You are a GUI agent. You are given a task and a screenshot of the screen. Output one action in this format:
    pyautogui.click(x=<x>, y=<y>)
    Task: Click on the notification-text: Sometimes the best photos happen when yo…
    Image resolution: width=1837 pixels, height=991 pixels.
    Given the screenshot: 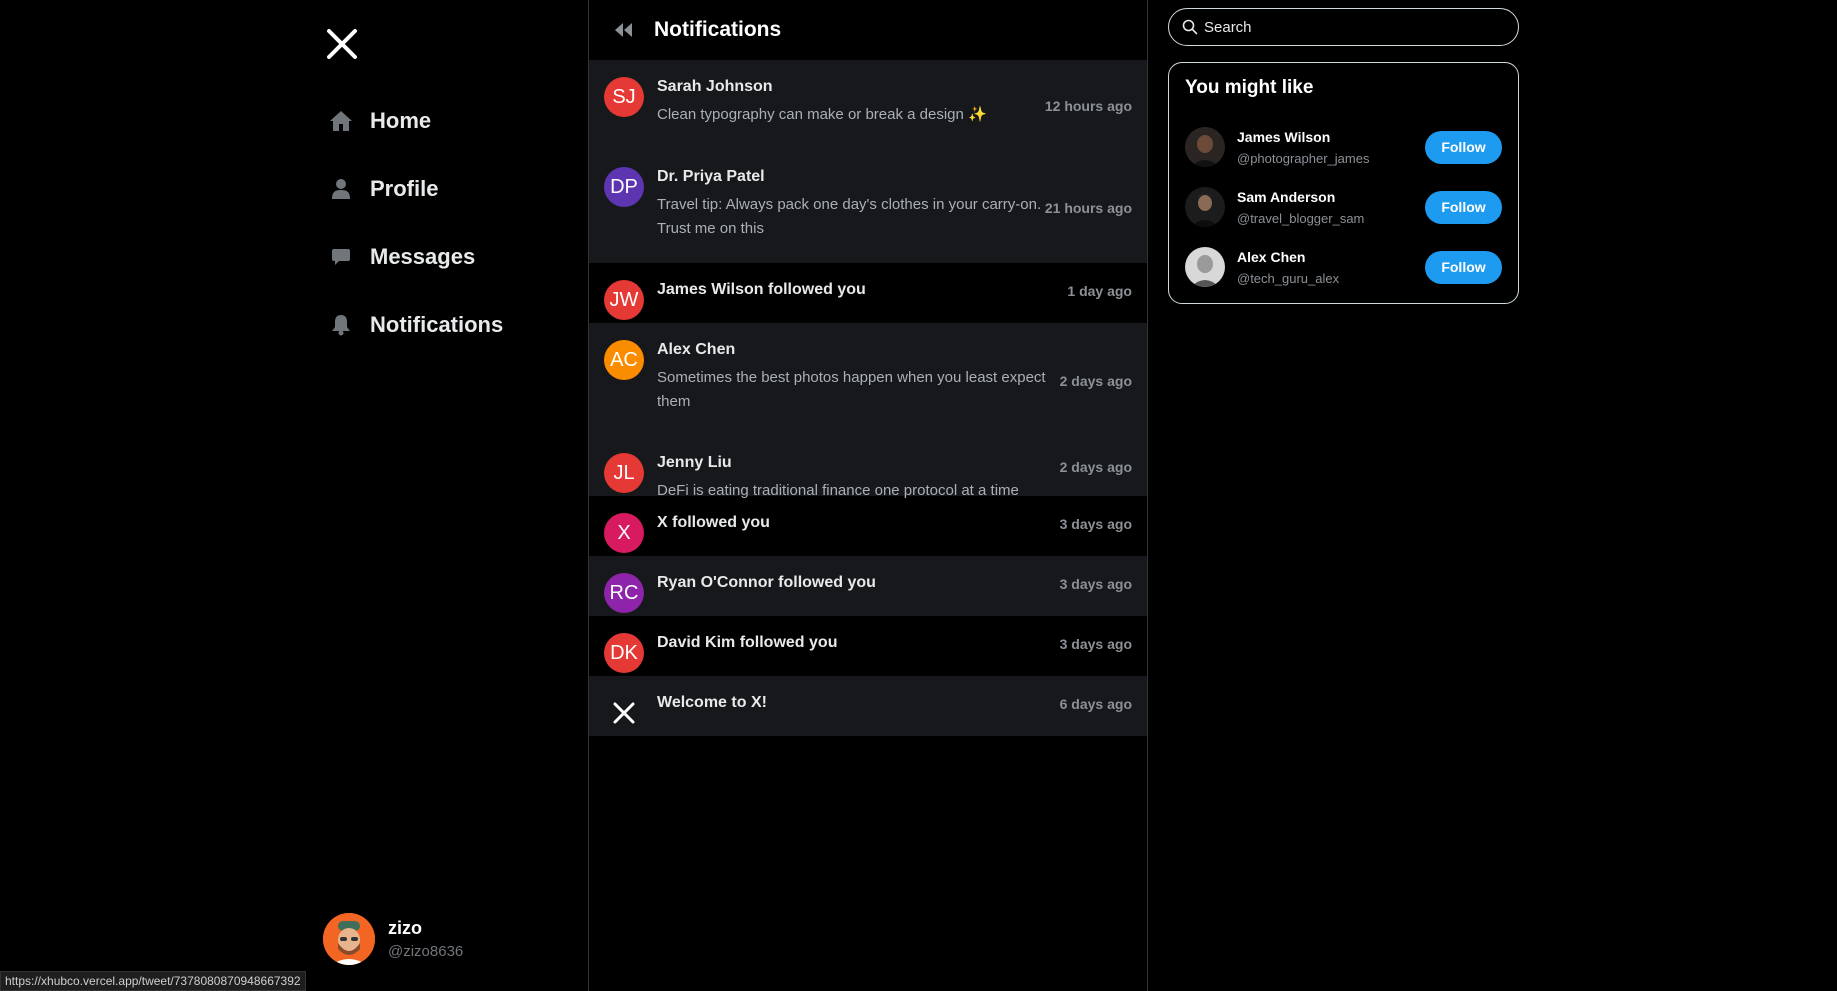 What is the action you would take?
    pyautogui.click(x=851, y=389)
    